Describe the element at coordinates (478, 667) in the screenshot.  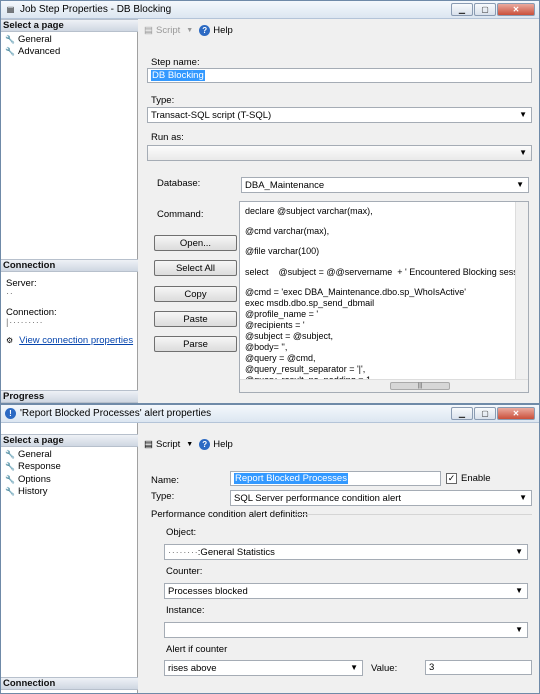
I see `value-input: 3` at that location.